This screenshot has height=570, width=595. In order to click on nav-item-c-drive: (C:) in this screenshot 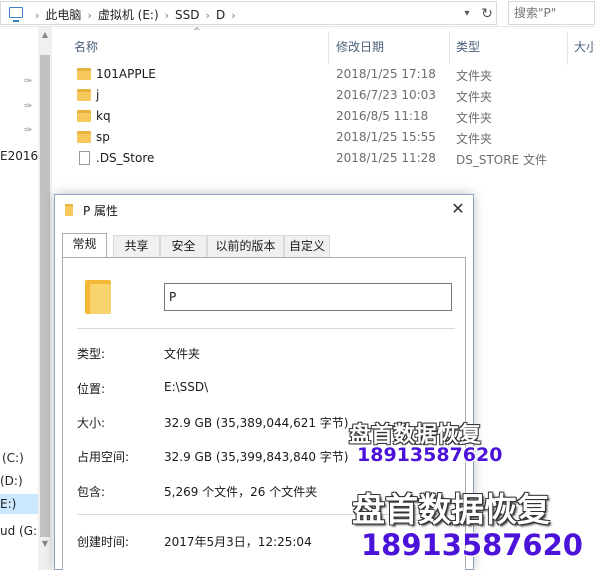, I will do `click(13, 458)`.